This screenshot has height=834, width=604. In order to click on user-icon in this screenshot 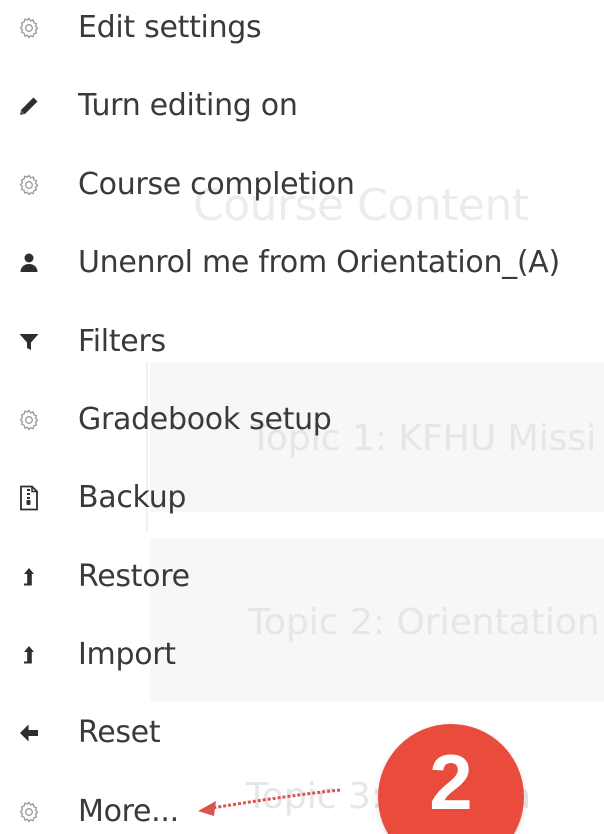, I will do `click(29, 263)`.